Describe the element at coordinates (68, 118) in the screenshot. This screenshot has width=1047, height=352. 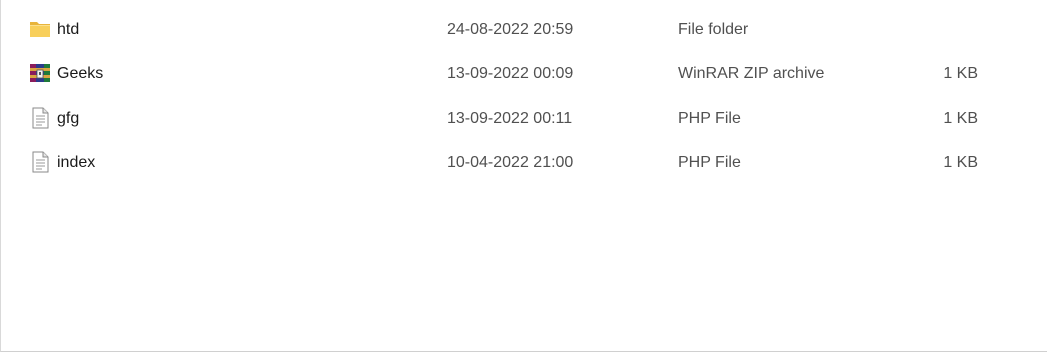
I see `file-name: gfg` at that location.